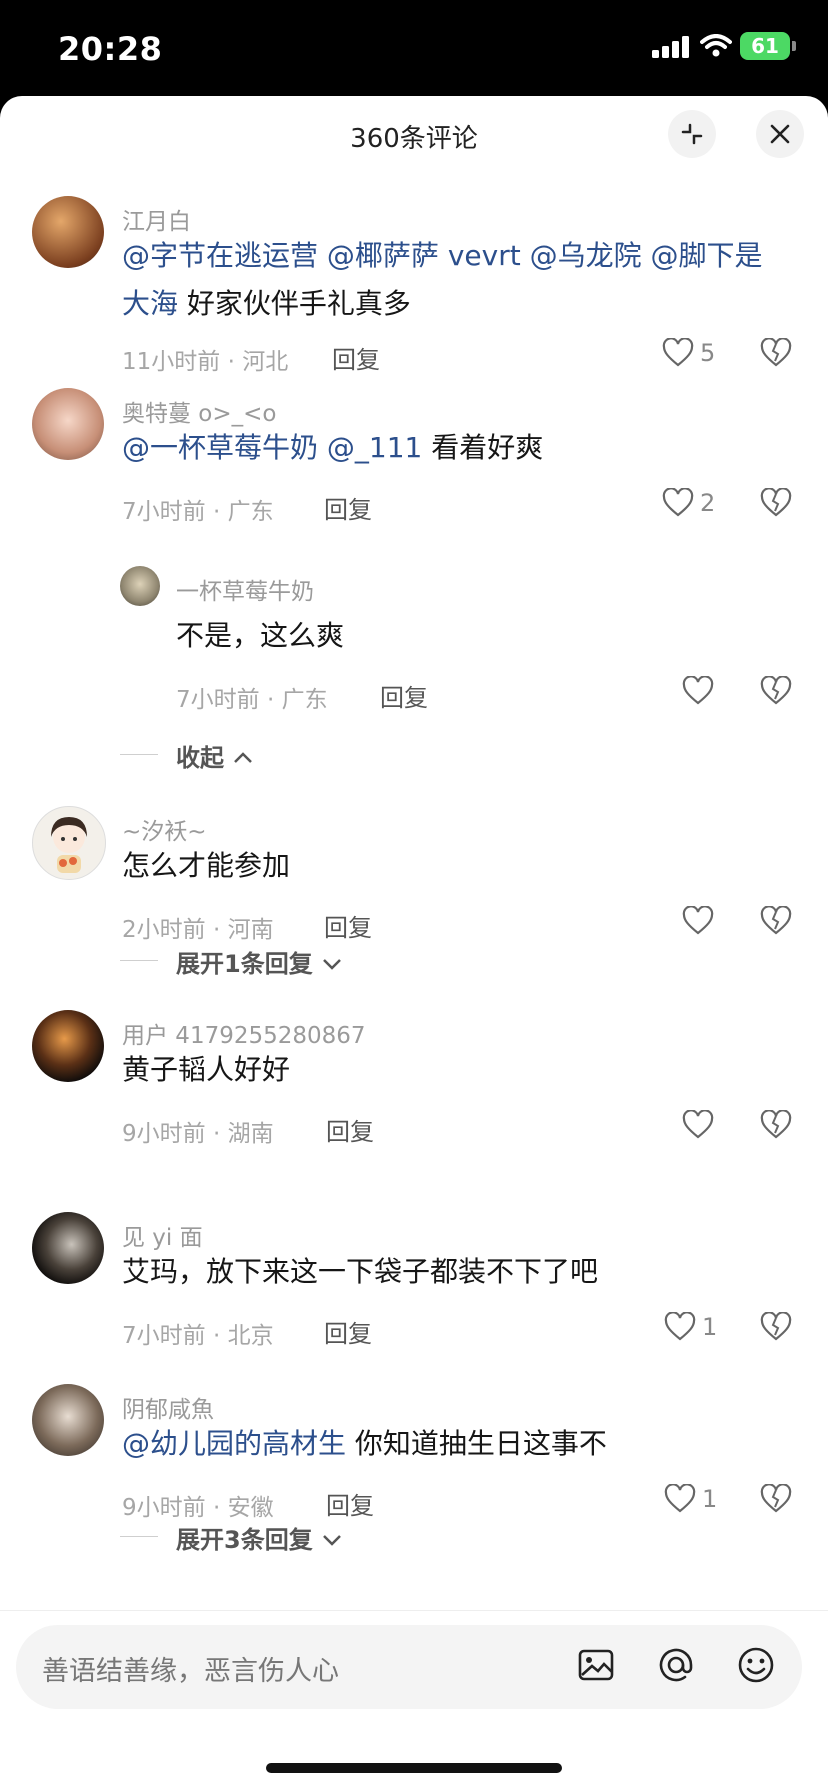 Image resolution: width=828 pixels, height=1792 pixels. I want to click on comment-text: @幼儿园的高材生 你知道抽生日这事不, so click(452, 1444).